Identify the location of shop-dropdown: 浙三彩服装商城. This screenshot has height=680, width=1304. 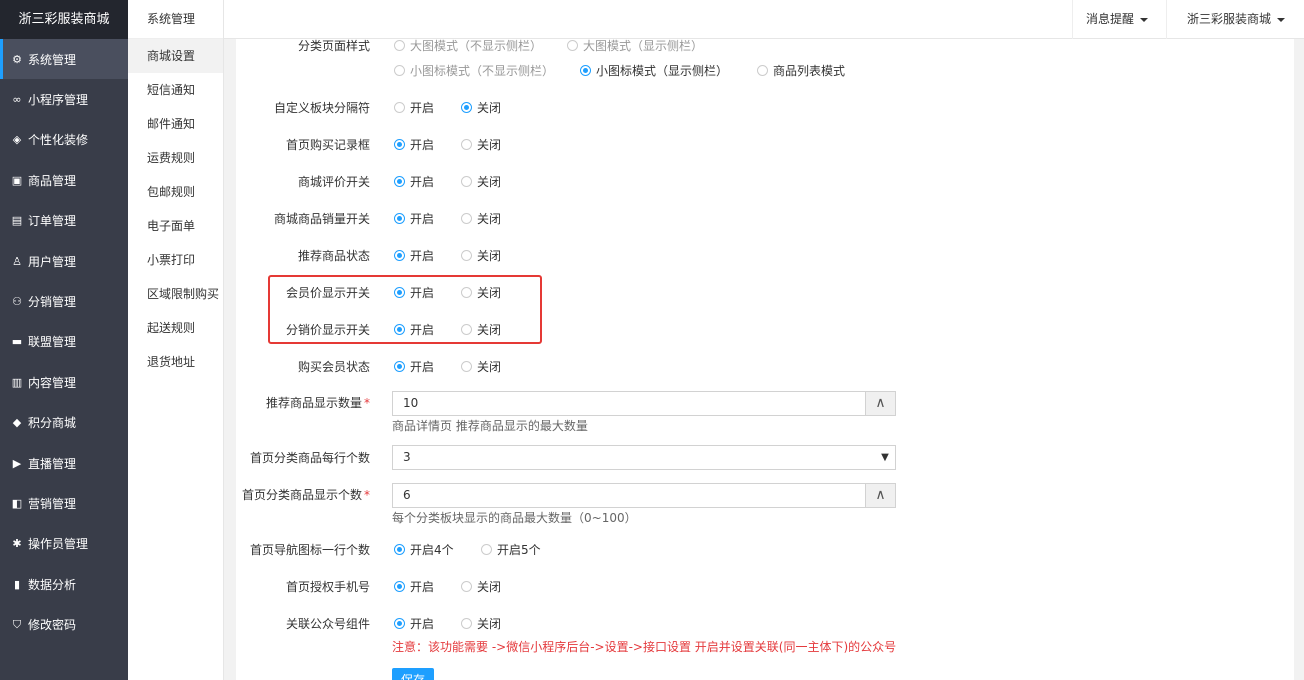
(1235, 19).